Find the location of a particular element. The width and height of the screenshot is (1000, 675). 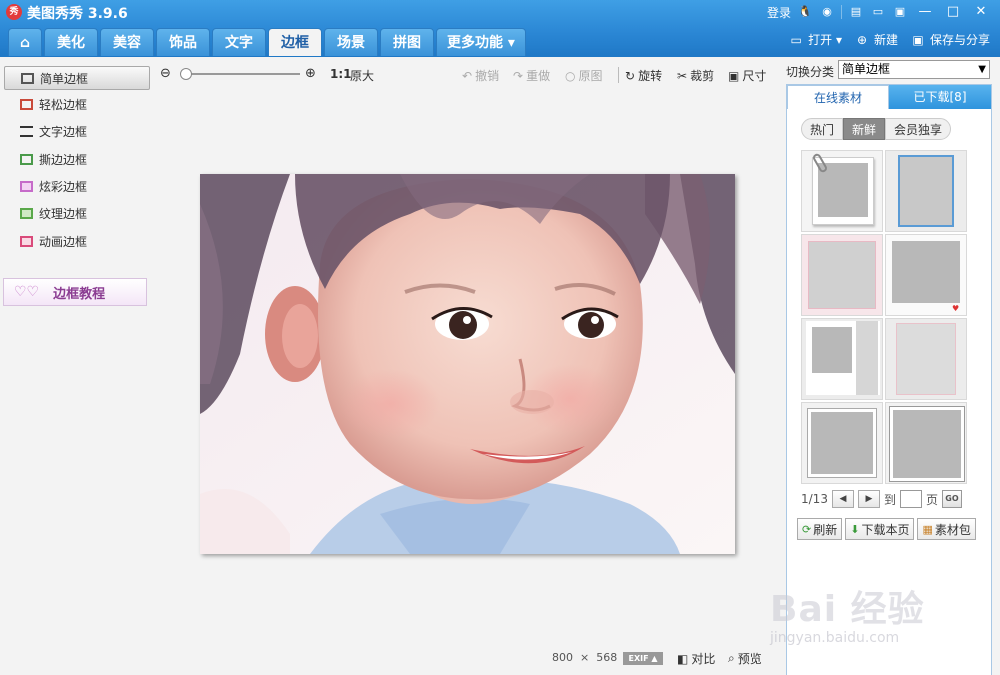

tab-frame: 边框 is located at coordinates (295, 42).